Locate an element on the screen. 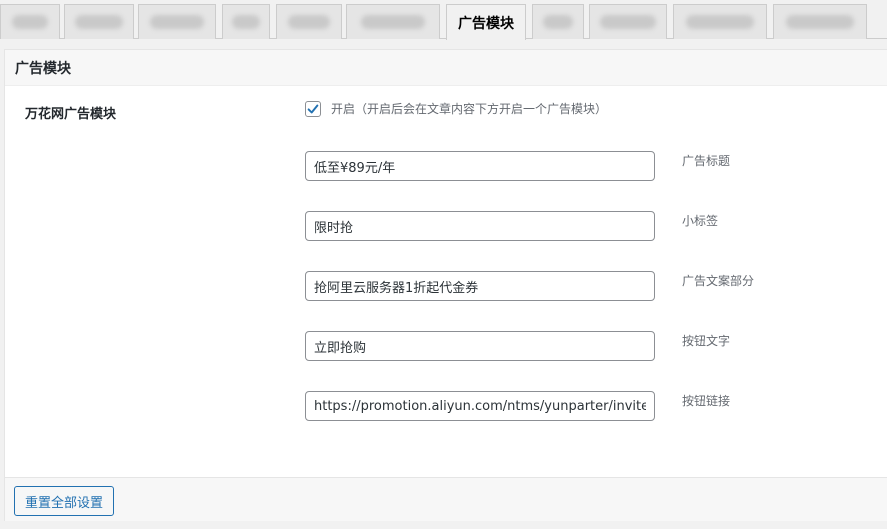  tab-ad-module: 广告模块 is located at coordinates (486, 22).